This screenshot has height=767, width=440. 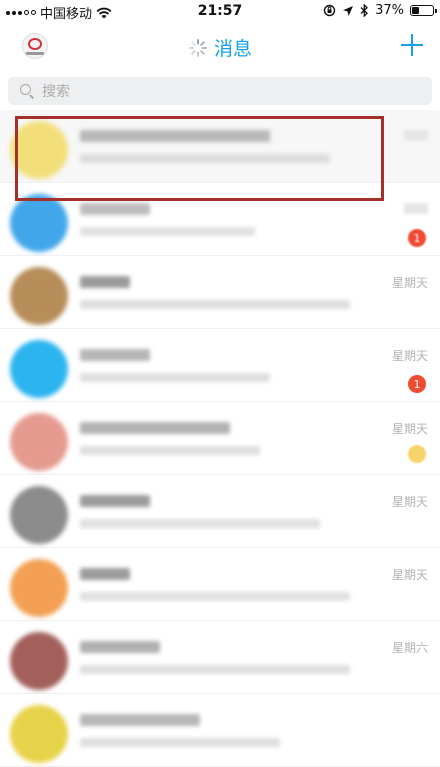 I want to click on search-input: 搜索, so click(x=220, y=91).